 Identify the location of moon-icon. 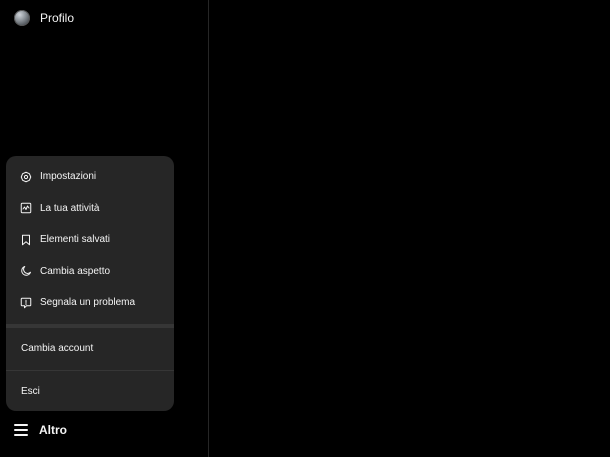
(26, 271).